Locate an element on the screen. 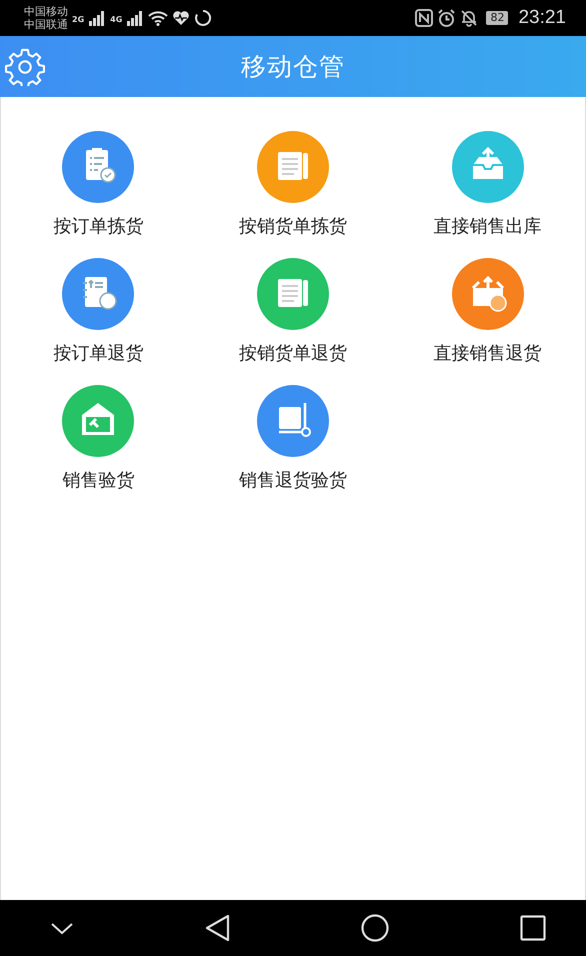  settings-button is located at coordinates (25, 67).